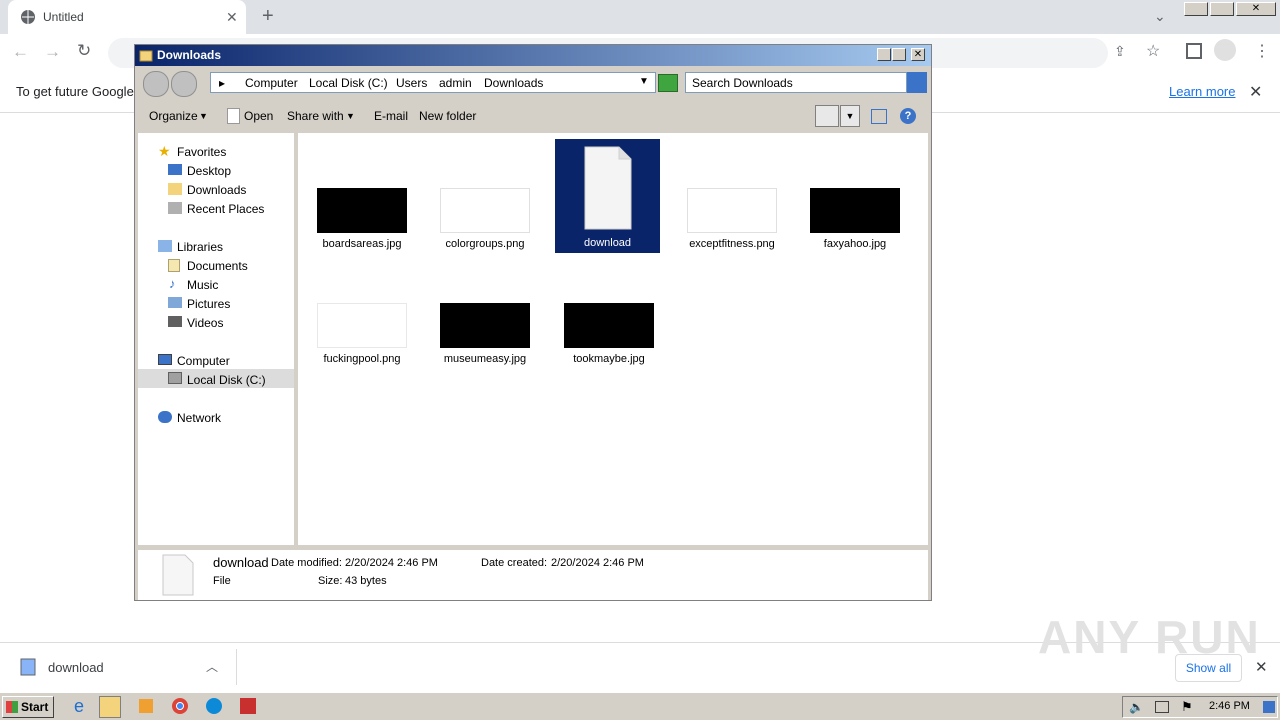 The width and height of the screenshot is (1280, 720). I want to click on download-item-name: download, so click(76, 667).